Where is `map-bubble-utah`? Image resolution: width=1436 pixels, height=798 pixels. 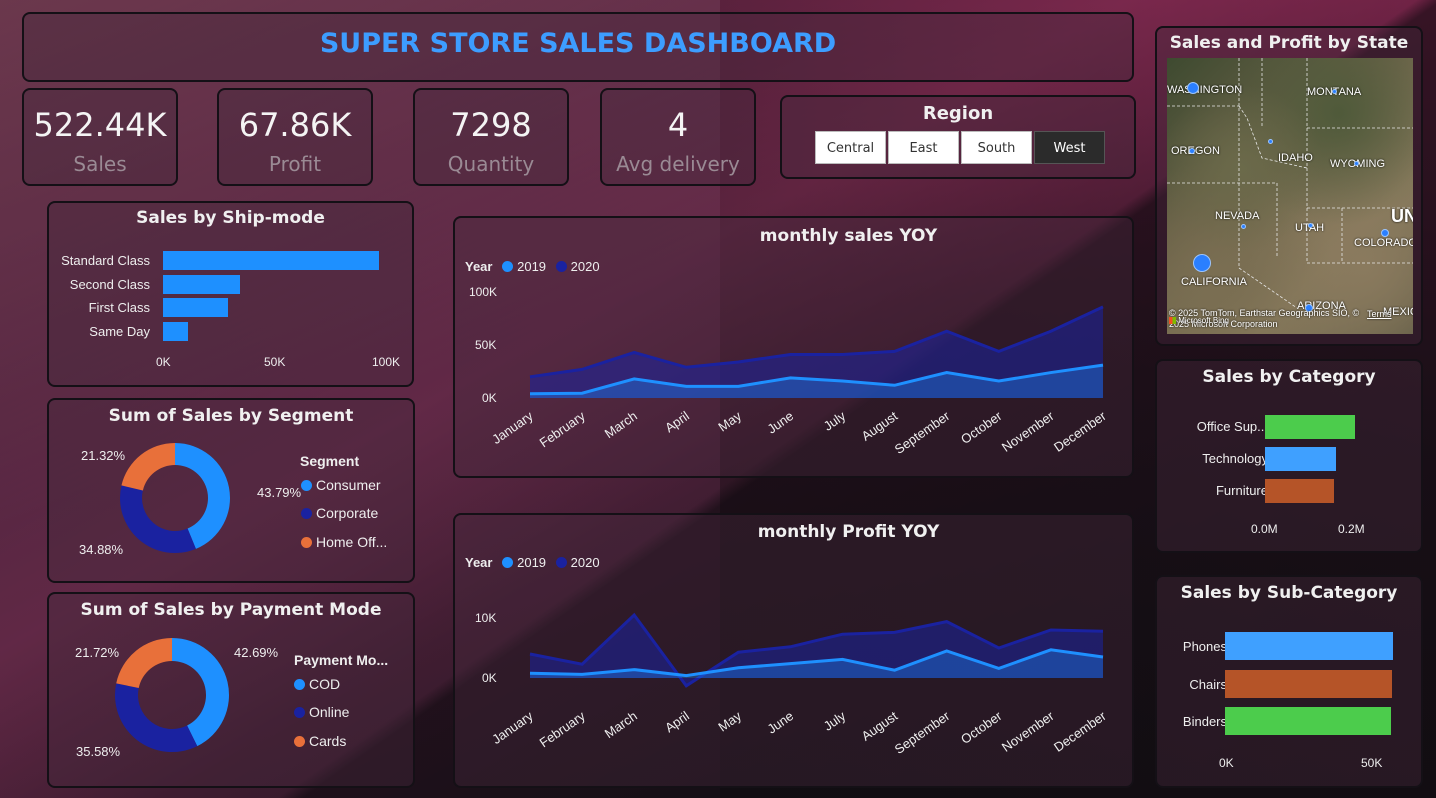
map-bubble-utah is located at coordinates (1310, 225).